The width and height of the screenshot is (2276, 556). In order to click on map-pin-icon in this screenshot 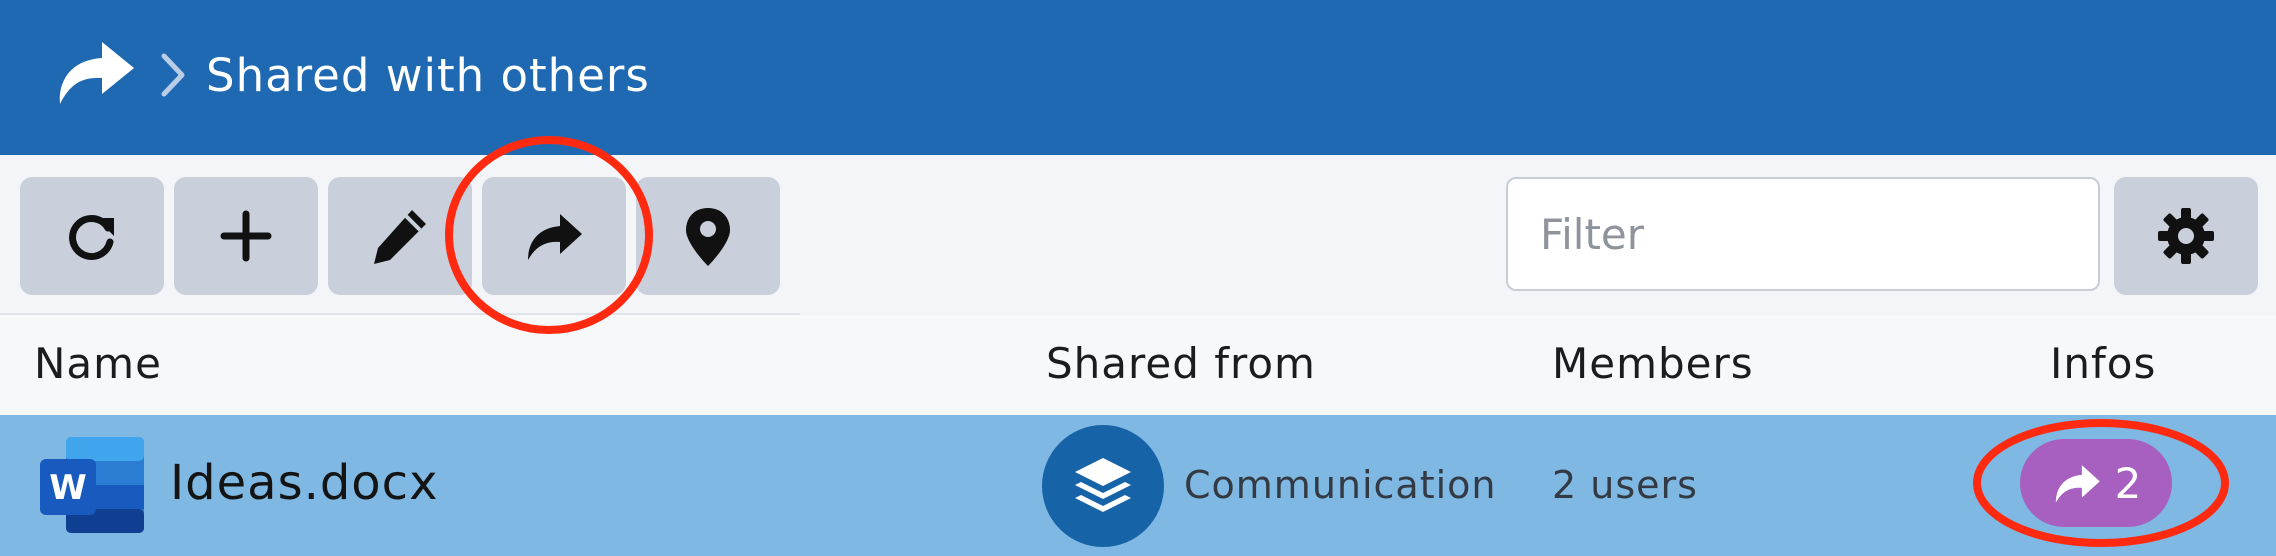, I will do `click(708, 237)`.